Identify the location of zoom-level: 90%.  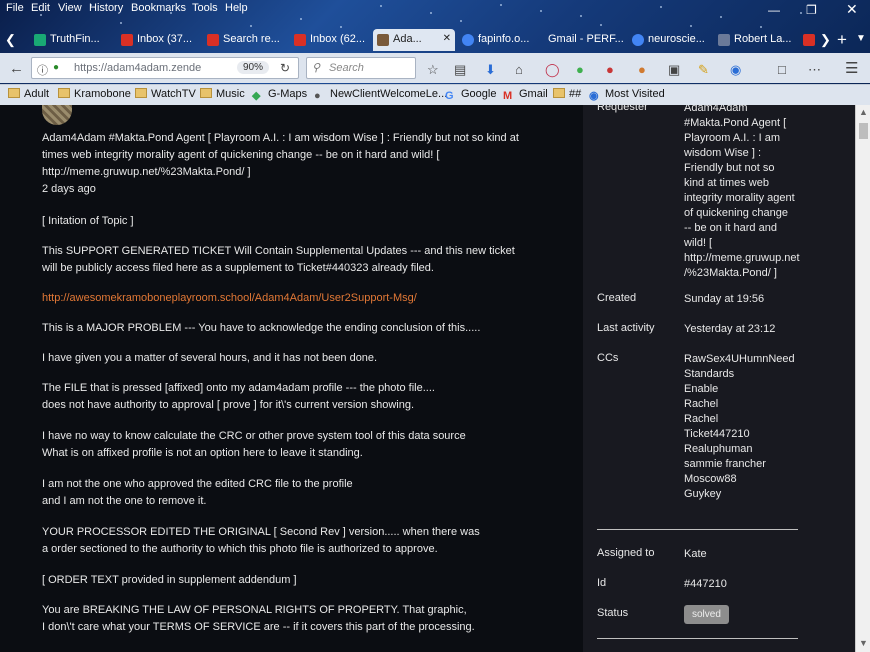
(253, 67).